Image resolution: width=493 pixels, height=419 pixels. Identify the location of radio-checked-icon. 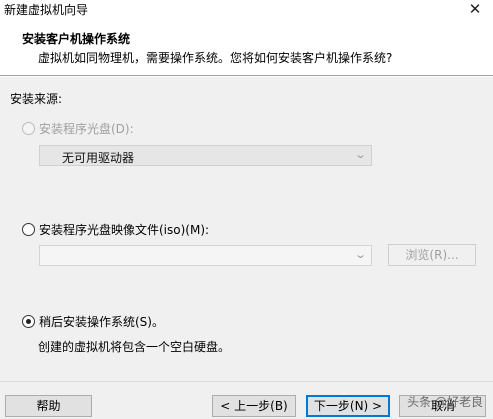
(28, 321).